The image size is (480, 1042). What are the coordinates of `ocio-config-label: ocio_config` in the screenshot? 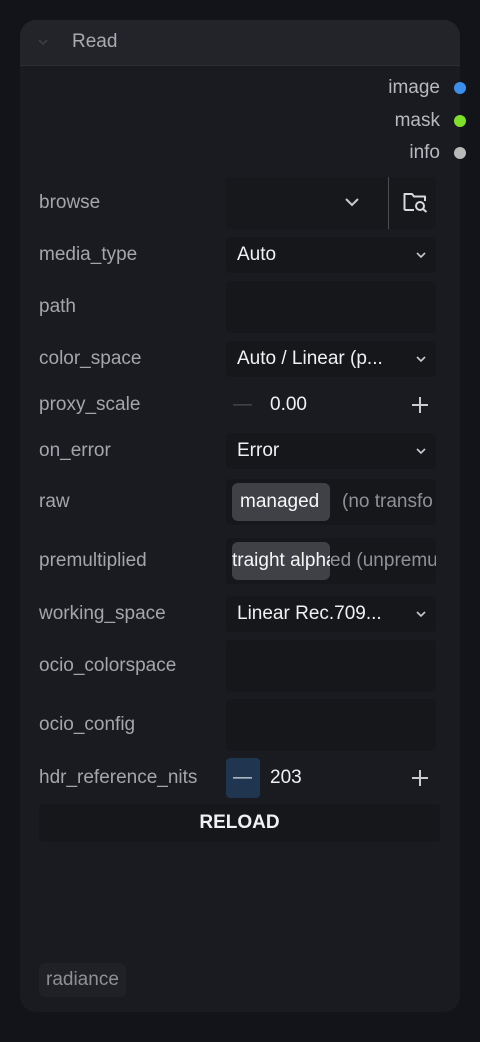 It's located at (87, 724).